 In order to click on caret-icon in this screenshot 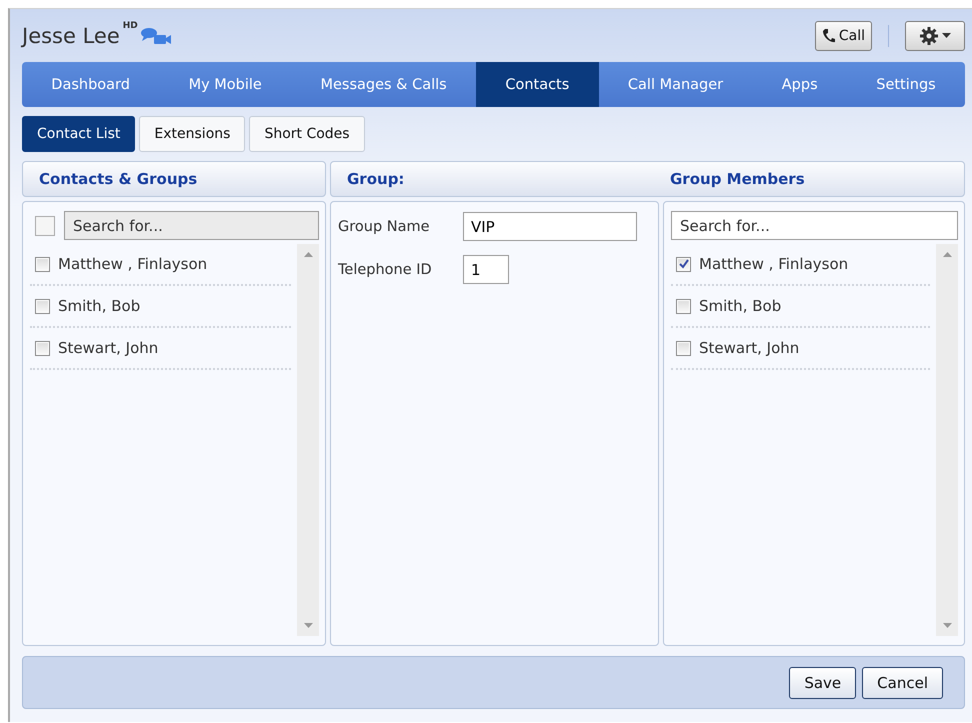, I will do `click(946, 35)`.